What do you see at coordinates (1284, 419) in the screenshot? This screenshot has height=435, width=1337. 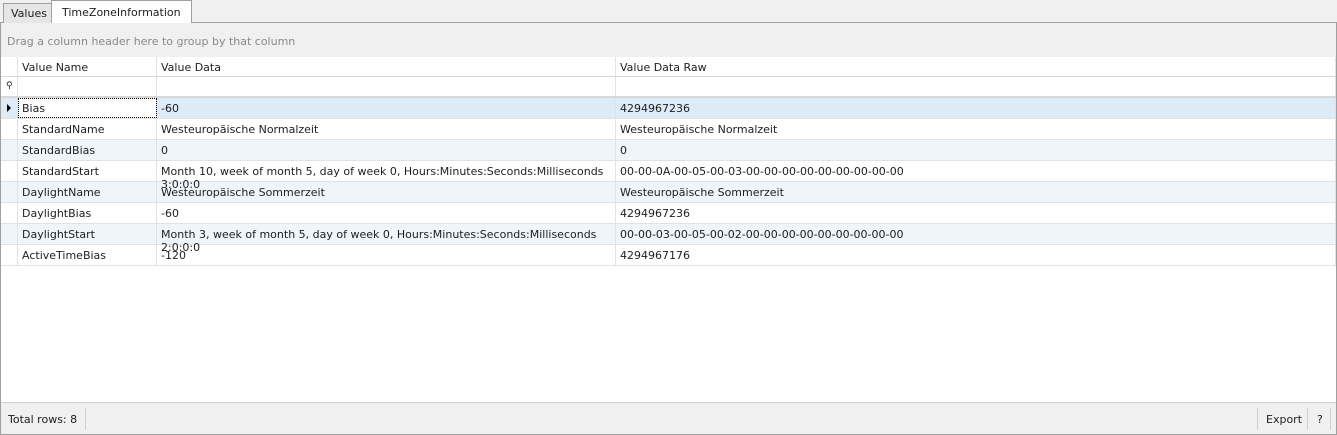 I see `export-button: Export` at bounding box center [1284, 419].